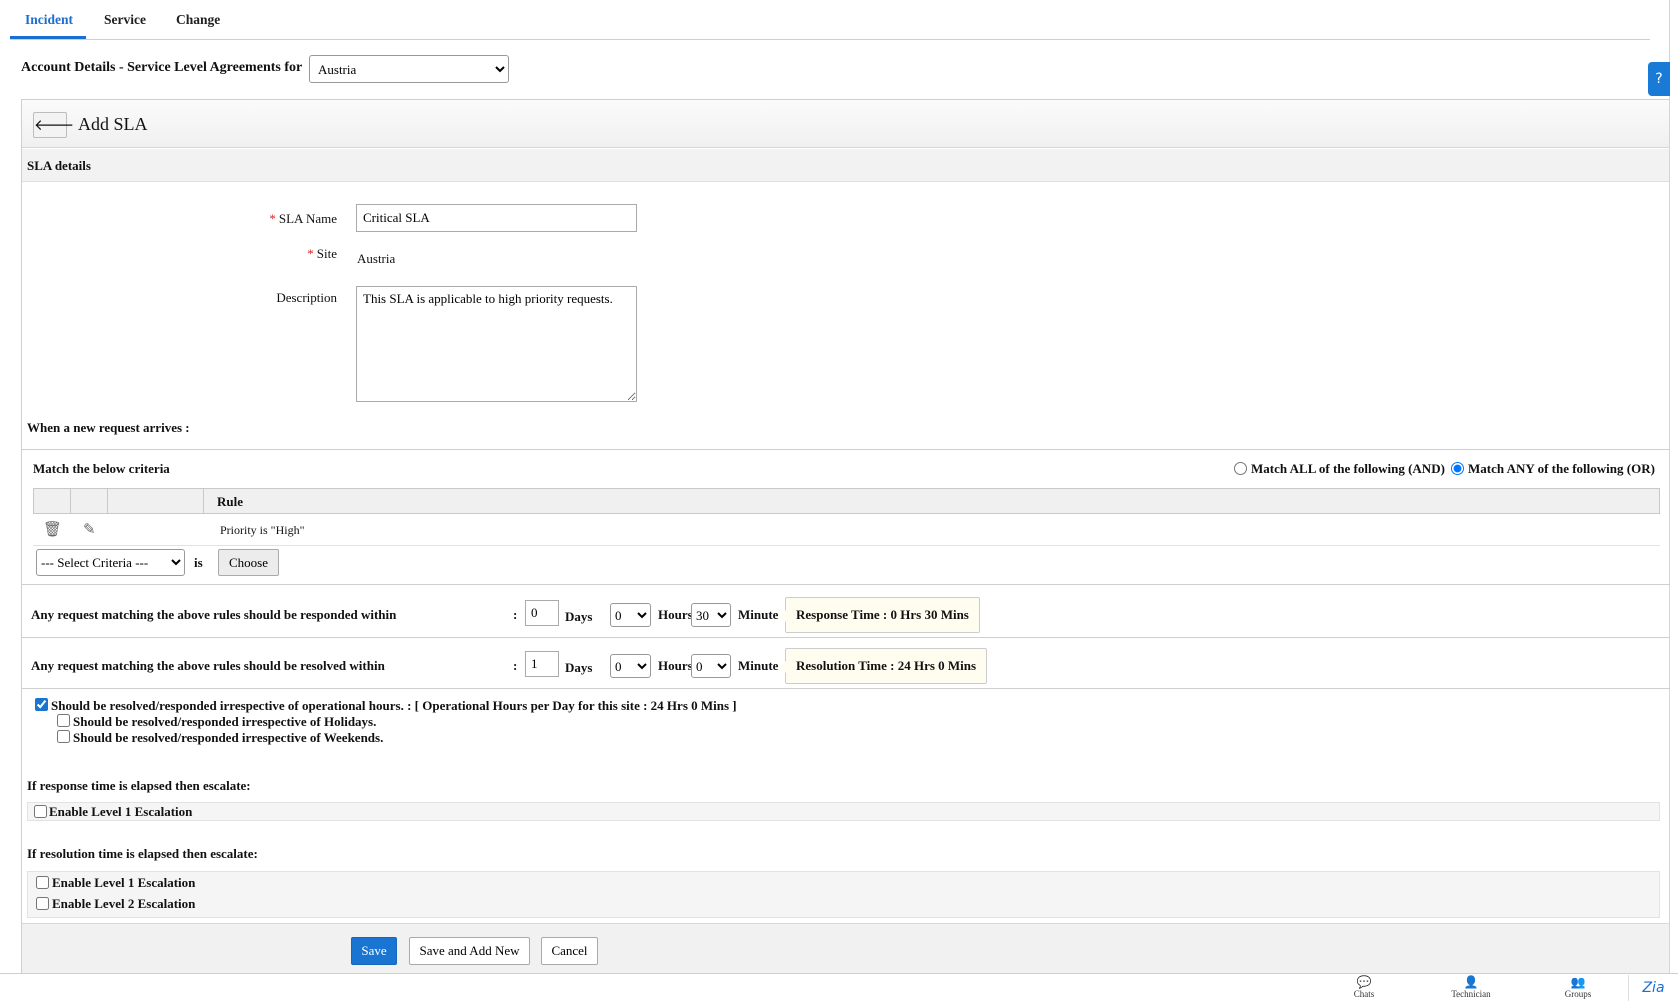 This screenshot has height=1001, width=1678. Describe the element at coordinates (845, 949) in the screenshot. I see `form-actions-bar: Save Save and Add New Cancel` at that location.